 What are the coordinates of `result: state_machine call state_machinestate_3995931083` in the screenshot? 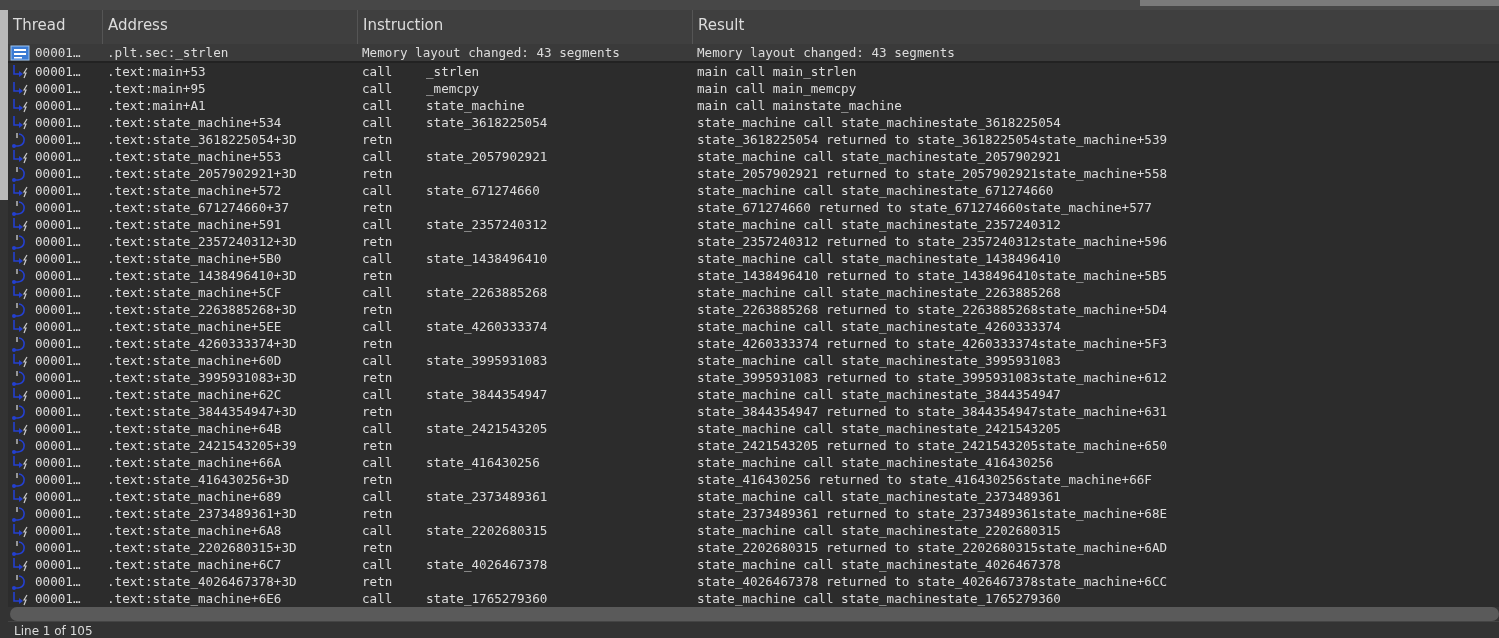 It's located at (879, 360).